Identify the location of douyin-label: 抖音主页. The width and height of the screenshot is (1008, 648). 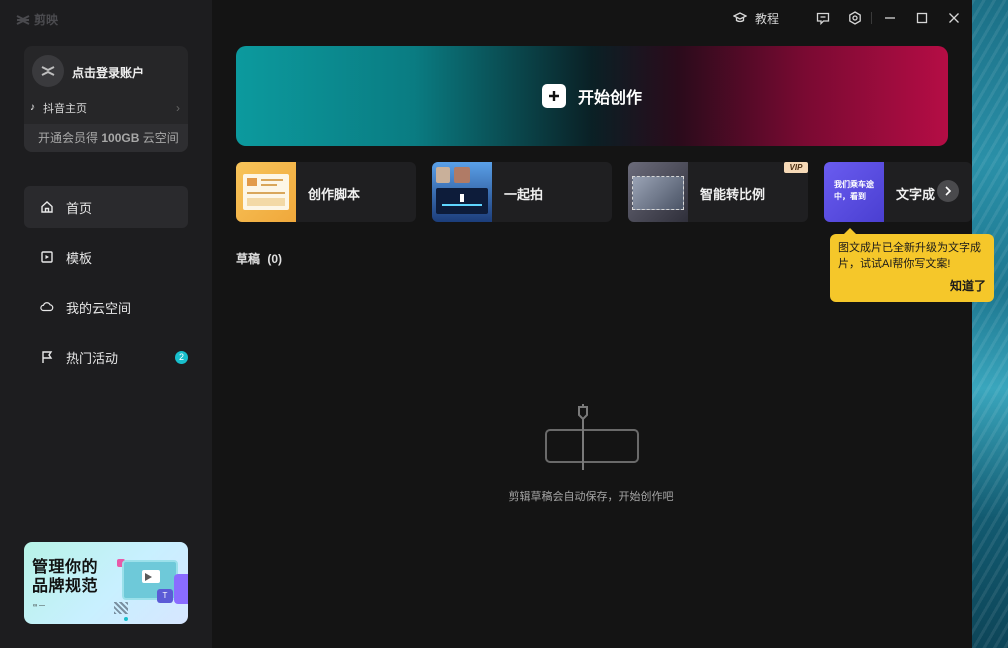
(65, 109).